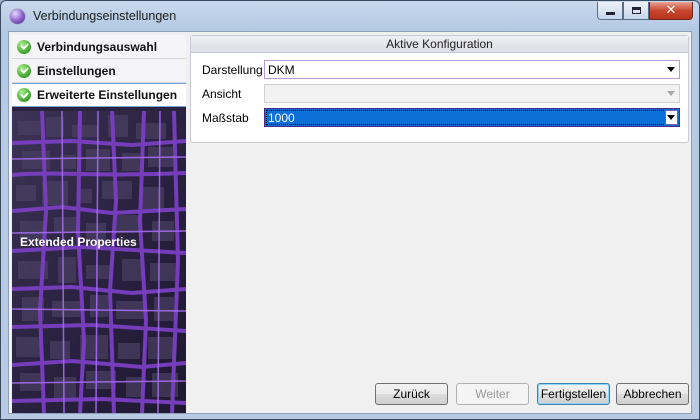 This screenshot has width=700, height=420. What do you see at coordinates (411, 394) in the screenshot?
I see `back-button: Zurück` at bounding box center [411, 394].